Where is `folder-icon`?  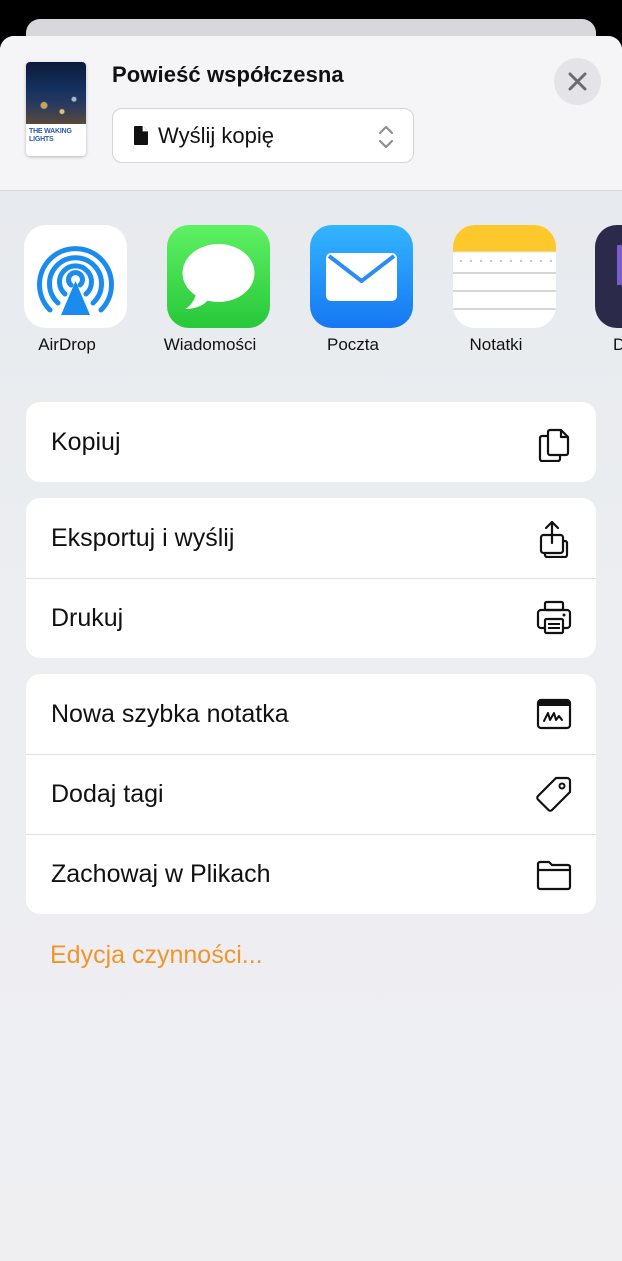
folder-icon is located at coordinates (554, 875).